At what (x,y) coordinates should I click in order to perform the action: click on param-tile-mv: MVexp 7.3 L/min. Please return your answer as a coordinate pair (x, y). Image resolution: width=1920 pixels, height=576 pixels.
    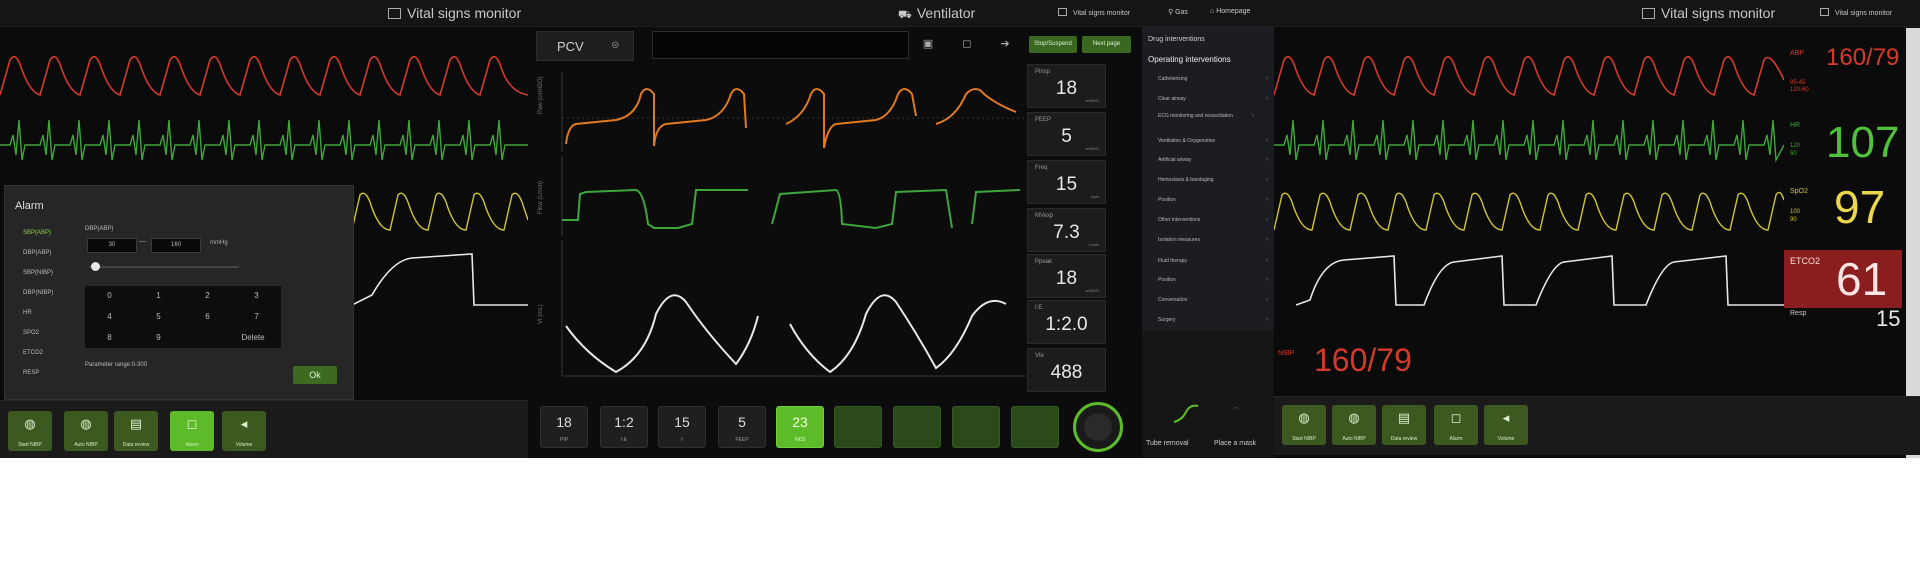
    Looking at the image, I should click on (1066, 230).